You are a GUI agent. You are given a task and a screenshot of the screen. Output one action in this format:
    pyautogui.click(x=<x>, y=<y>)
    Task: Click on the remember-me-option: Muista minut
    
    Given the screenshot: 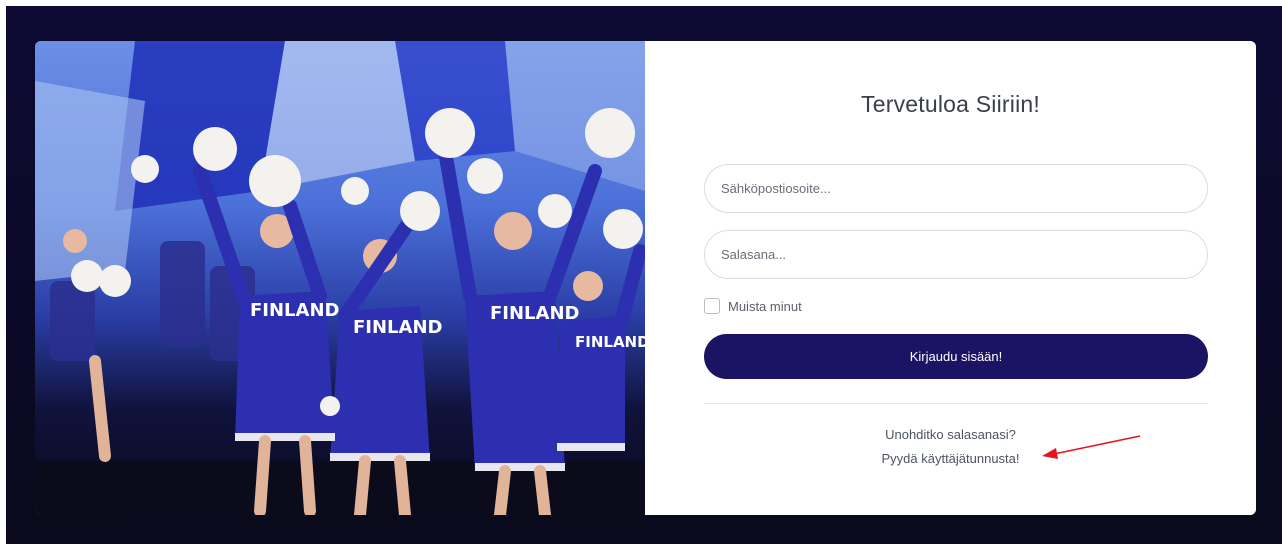 What is the action you would take?
    pyautogui.click(x=753, y=306)
    